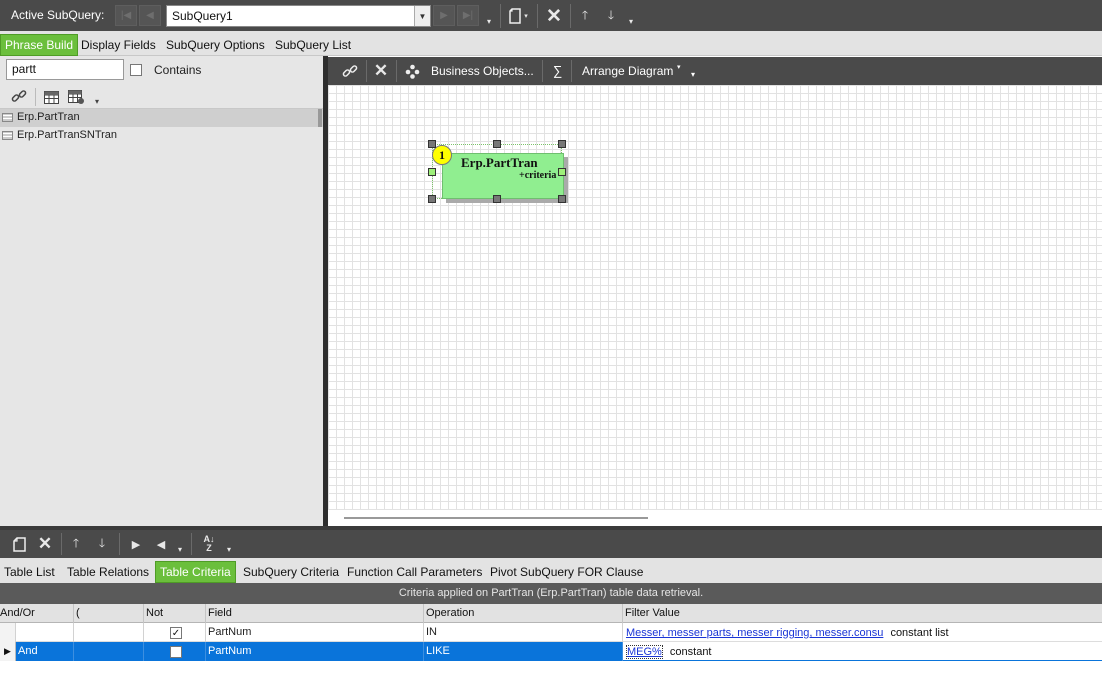 The image size is (1102, 687). Describe the element at coordinates (862, 613) in the screenshot. I see `column-header-filter-value: Filter Value` at that location.